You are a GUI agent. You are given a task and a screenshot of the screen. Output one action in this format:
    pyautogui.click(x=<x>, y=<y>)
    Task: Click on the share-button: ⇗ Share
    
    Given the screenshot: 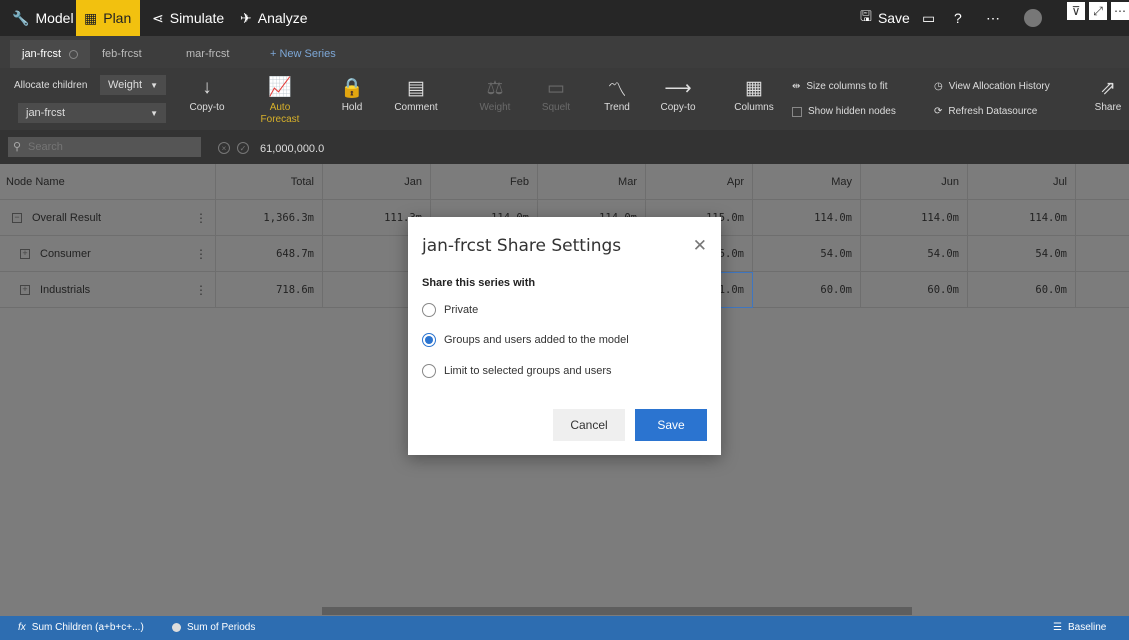 What is the action you would take?
    pyautogui.click(x=1104, y=100)
    